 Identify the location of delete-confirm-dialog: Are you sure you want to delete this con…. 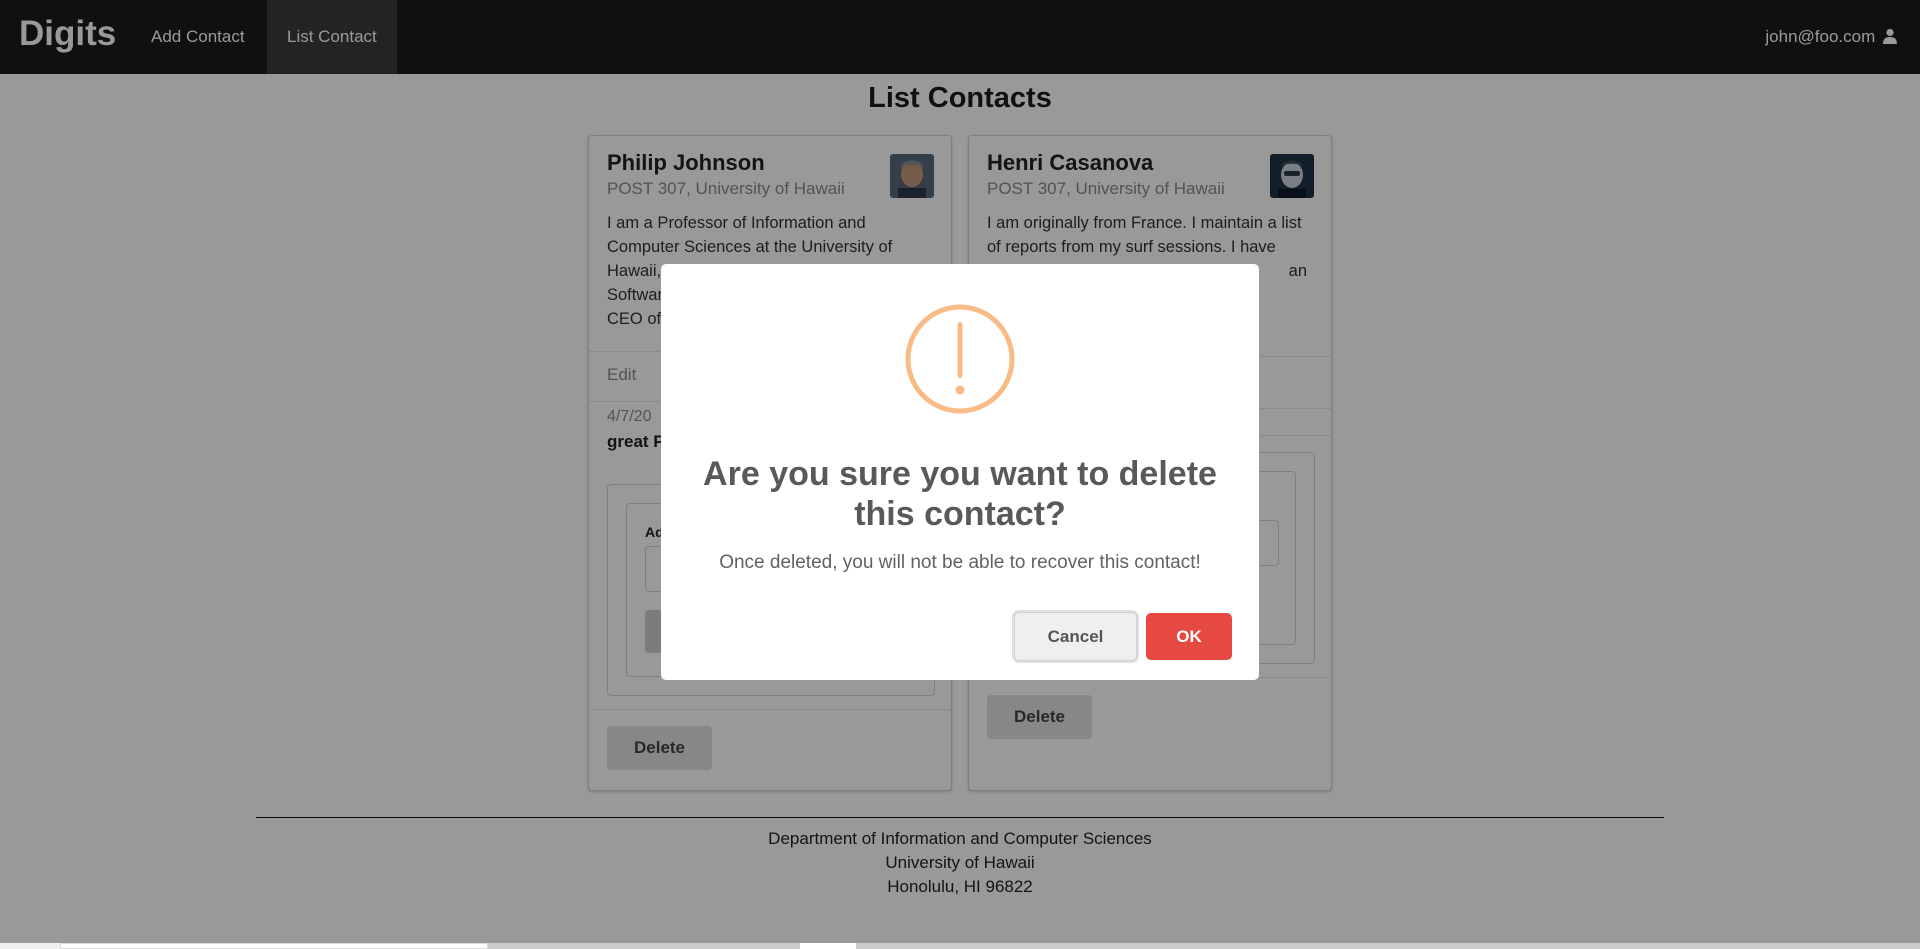
(960, 472).